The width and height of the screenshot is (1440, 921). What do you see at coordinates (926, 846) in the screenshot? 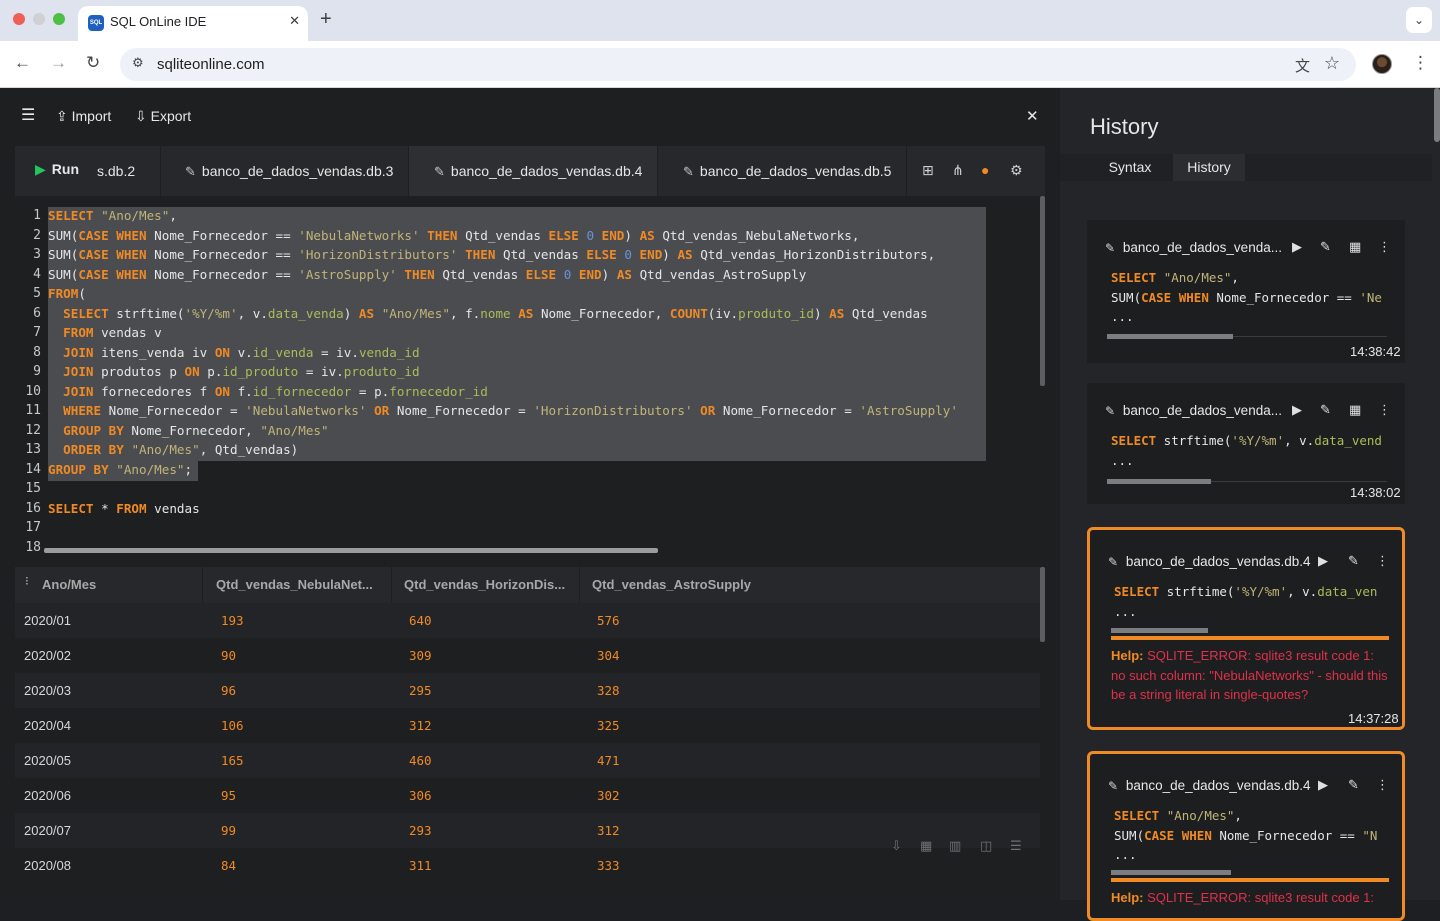
I see `table-icon: ▦` at bounding box center [926, 846].